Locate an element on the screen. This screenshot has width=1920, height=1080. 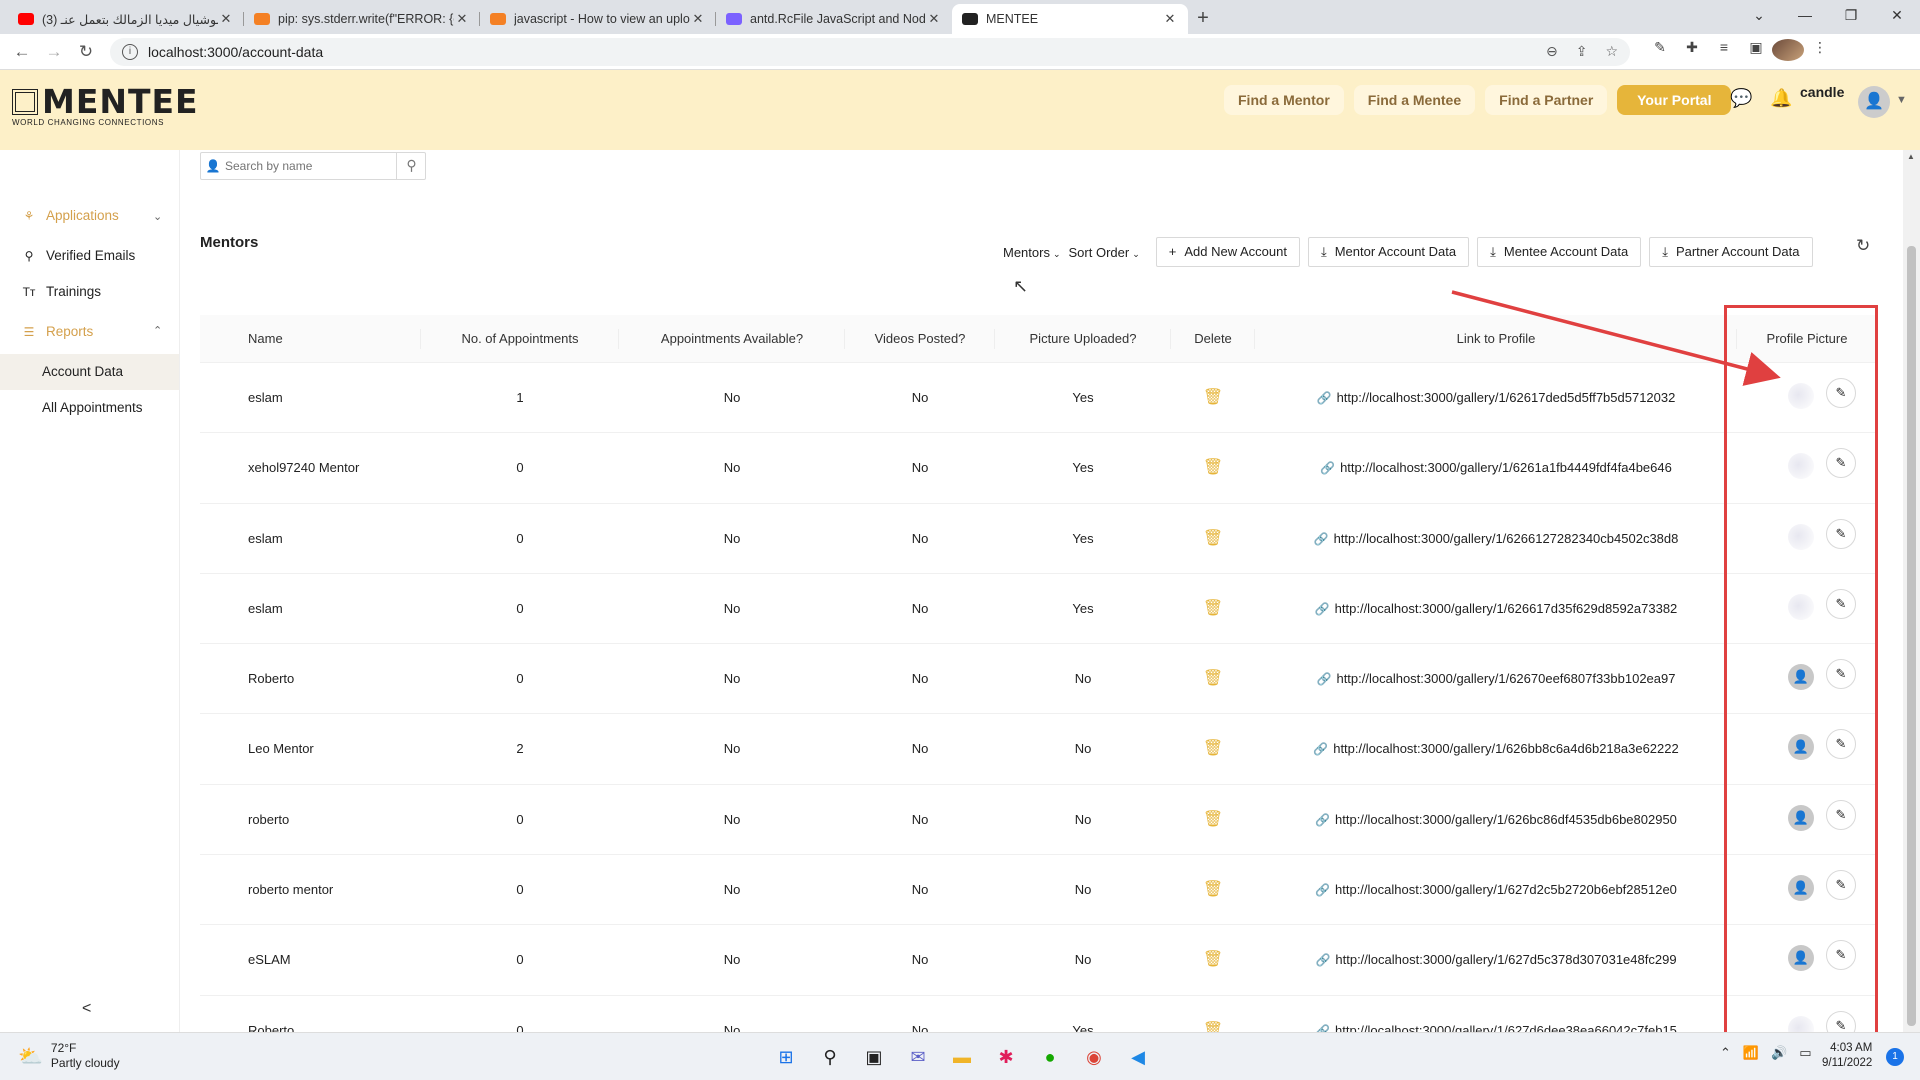
share-icon: ⇪ is located at coordinates (1582, 51).